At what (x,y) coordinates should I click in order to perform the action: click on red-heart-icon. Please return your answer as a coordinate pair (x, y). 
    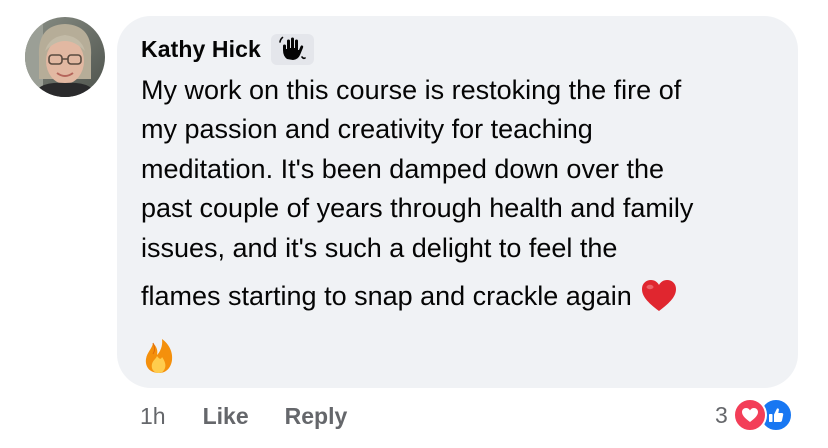
    Looking at the image, I should click on (659, 296).